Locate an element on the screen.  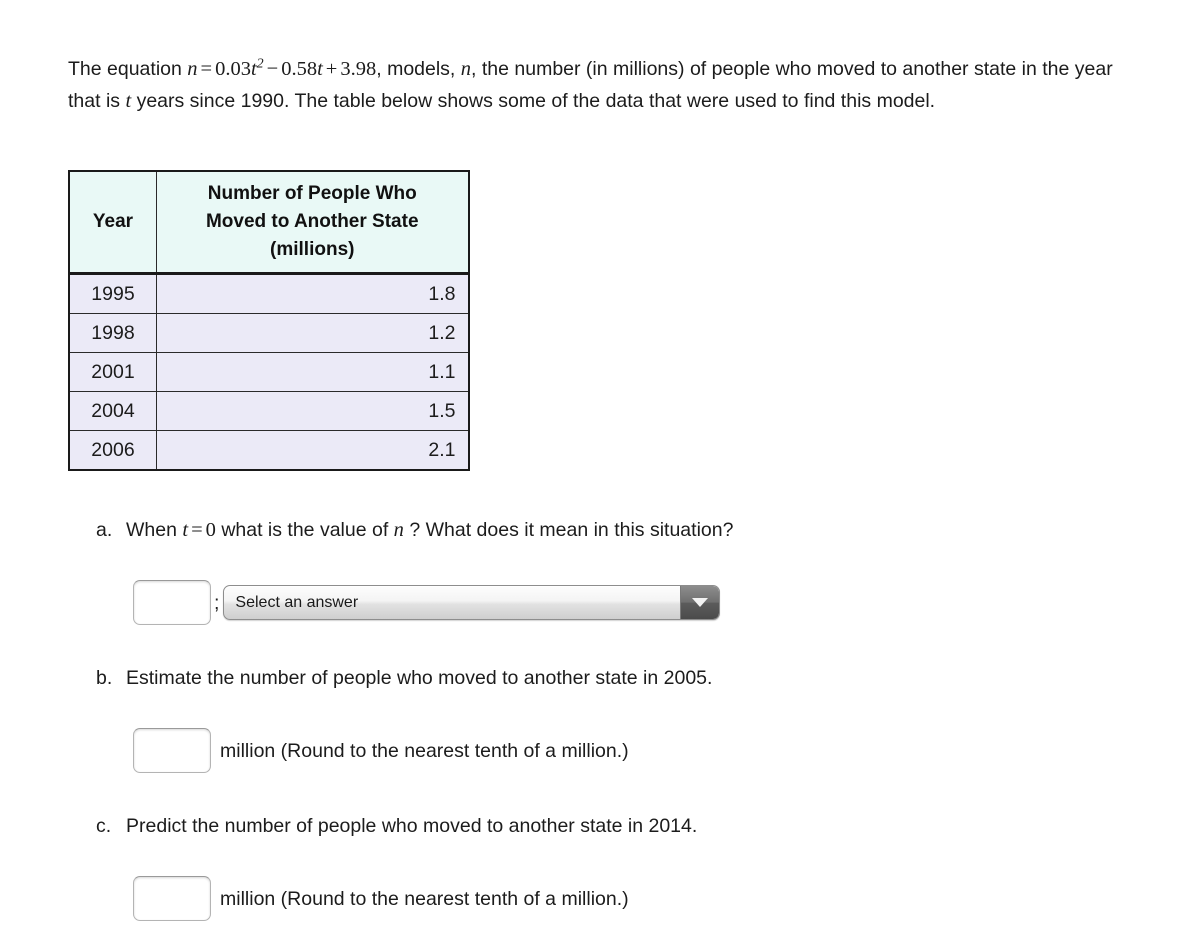
chevron-down-icon is located at coordinates (700, 602).